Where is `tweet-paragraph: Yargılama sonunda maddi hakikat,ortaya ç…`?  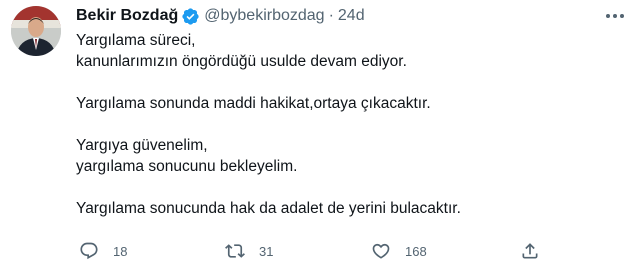 tweet-paragraph: Yargılama sonunda maddi hakikat,ortaya ç… is located at coordinates (351, 103).